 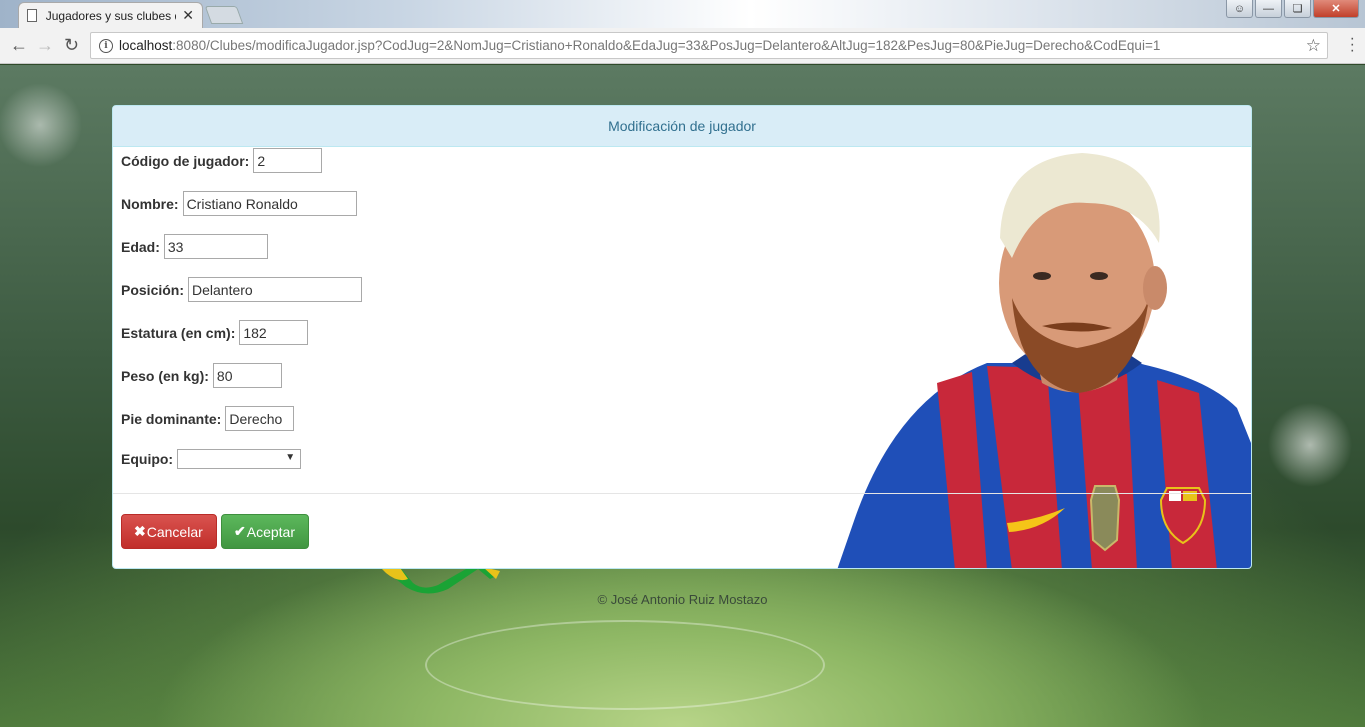 What do you see at coordinates (224, 15) in the screenshot?
I see `new-tab-button` at bounding box center [224, 15].